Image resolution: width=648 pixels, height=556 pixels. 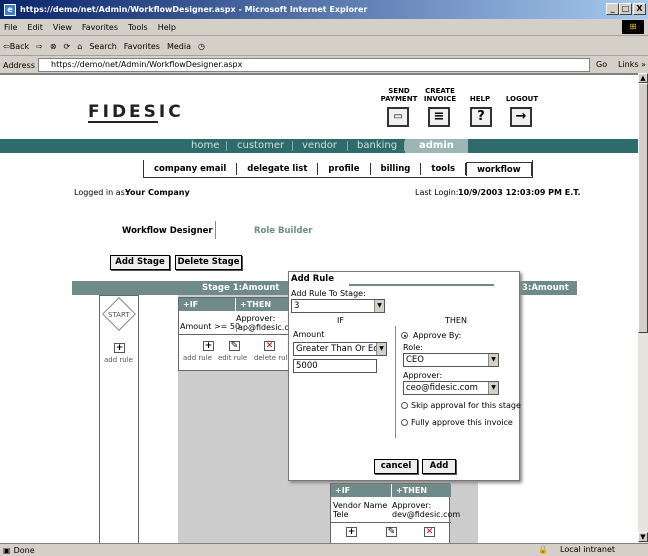 What do you see at coordinates (404, 335) in the screenshot?
I see `approve-by-radio` at bounding box center [404, 335].